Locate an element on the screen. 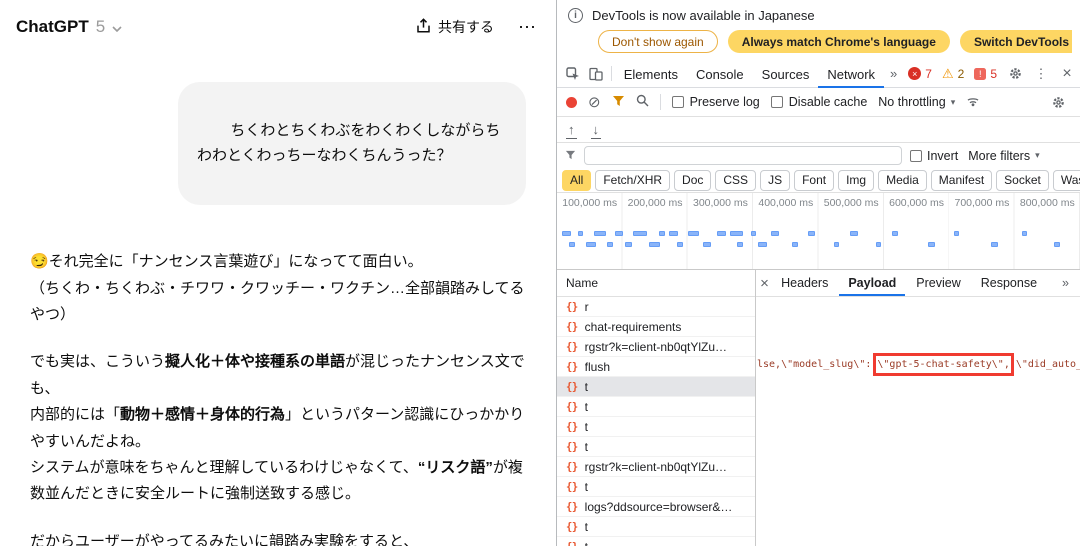 The height and width of the screenshot is (546, 1080). warning-count: 2 is located at coordinates (961, 73).